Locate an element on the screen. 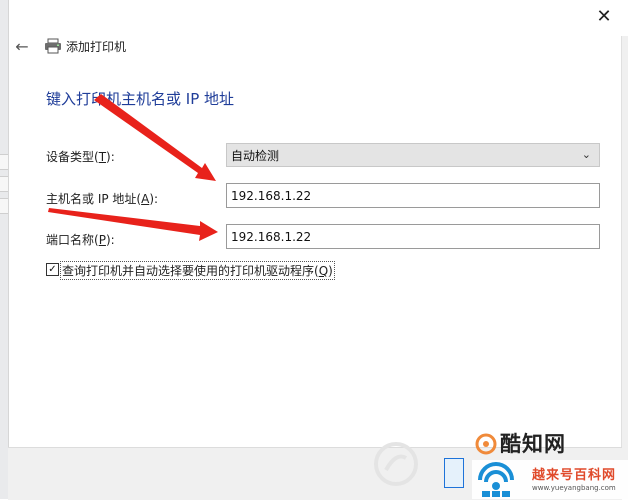  watermark-brand-text: 越来号百科网 is located at coordinates (574, 475).